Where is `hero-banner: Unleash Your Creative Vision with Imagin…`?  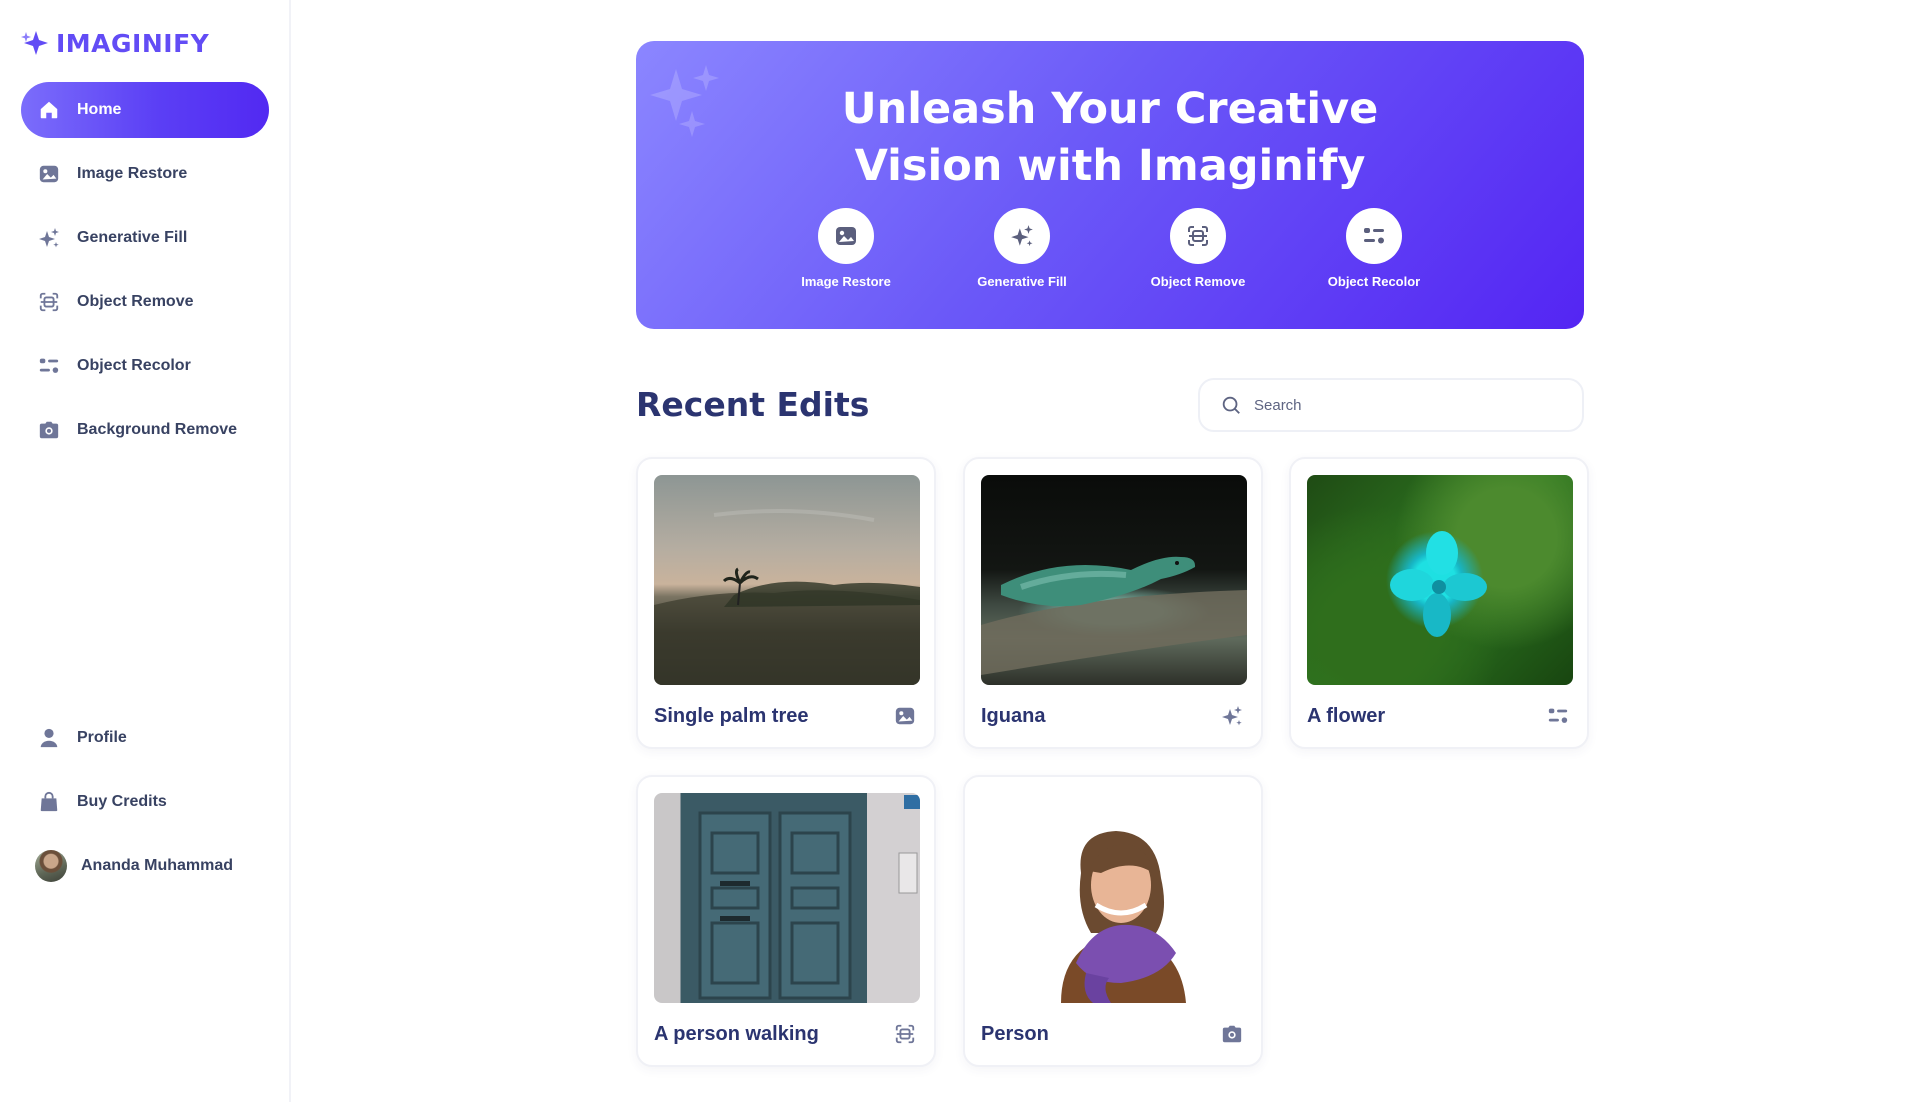
hero-banner: Unleash Your Creative Vision with Imagin… is located at coordinates (1110, 185).